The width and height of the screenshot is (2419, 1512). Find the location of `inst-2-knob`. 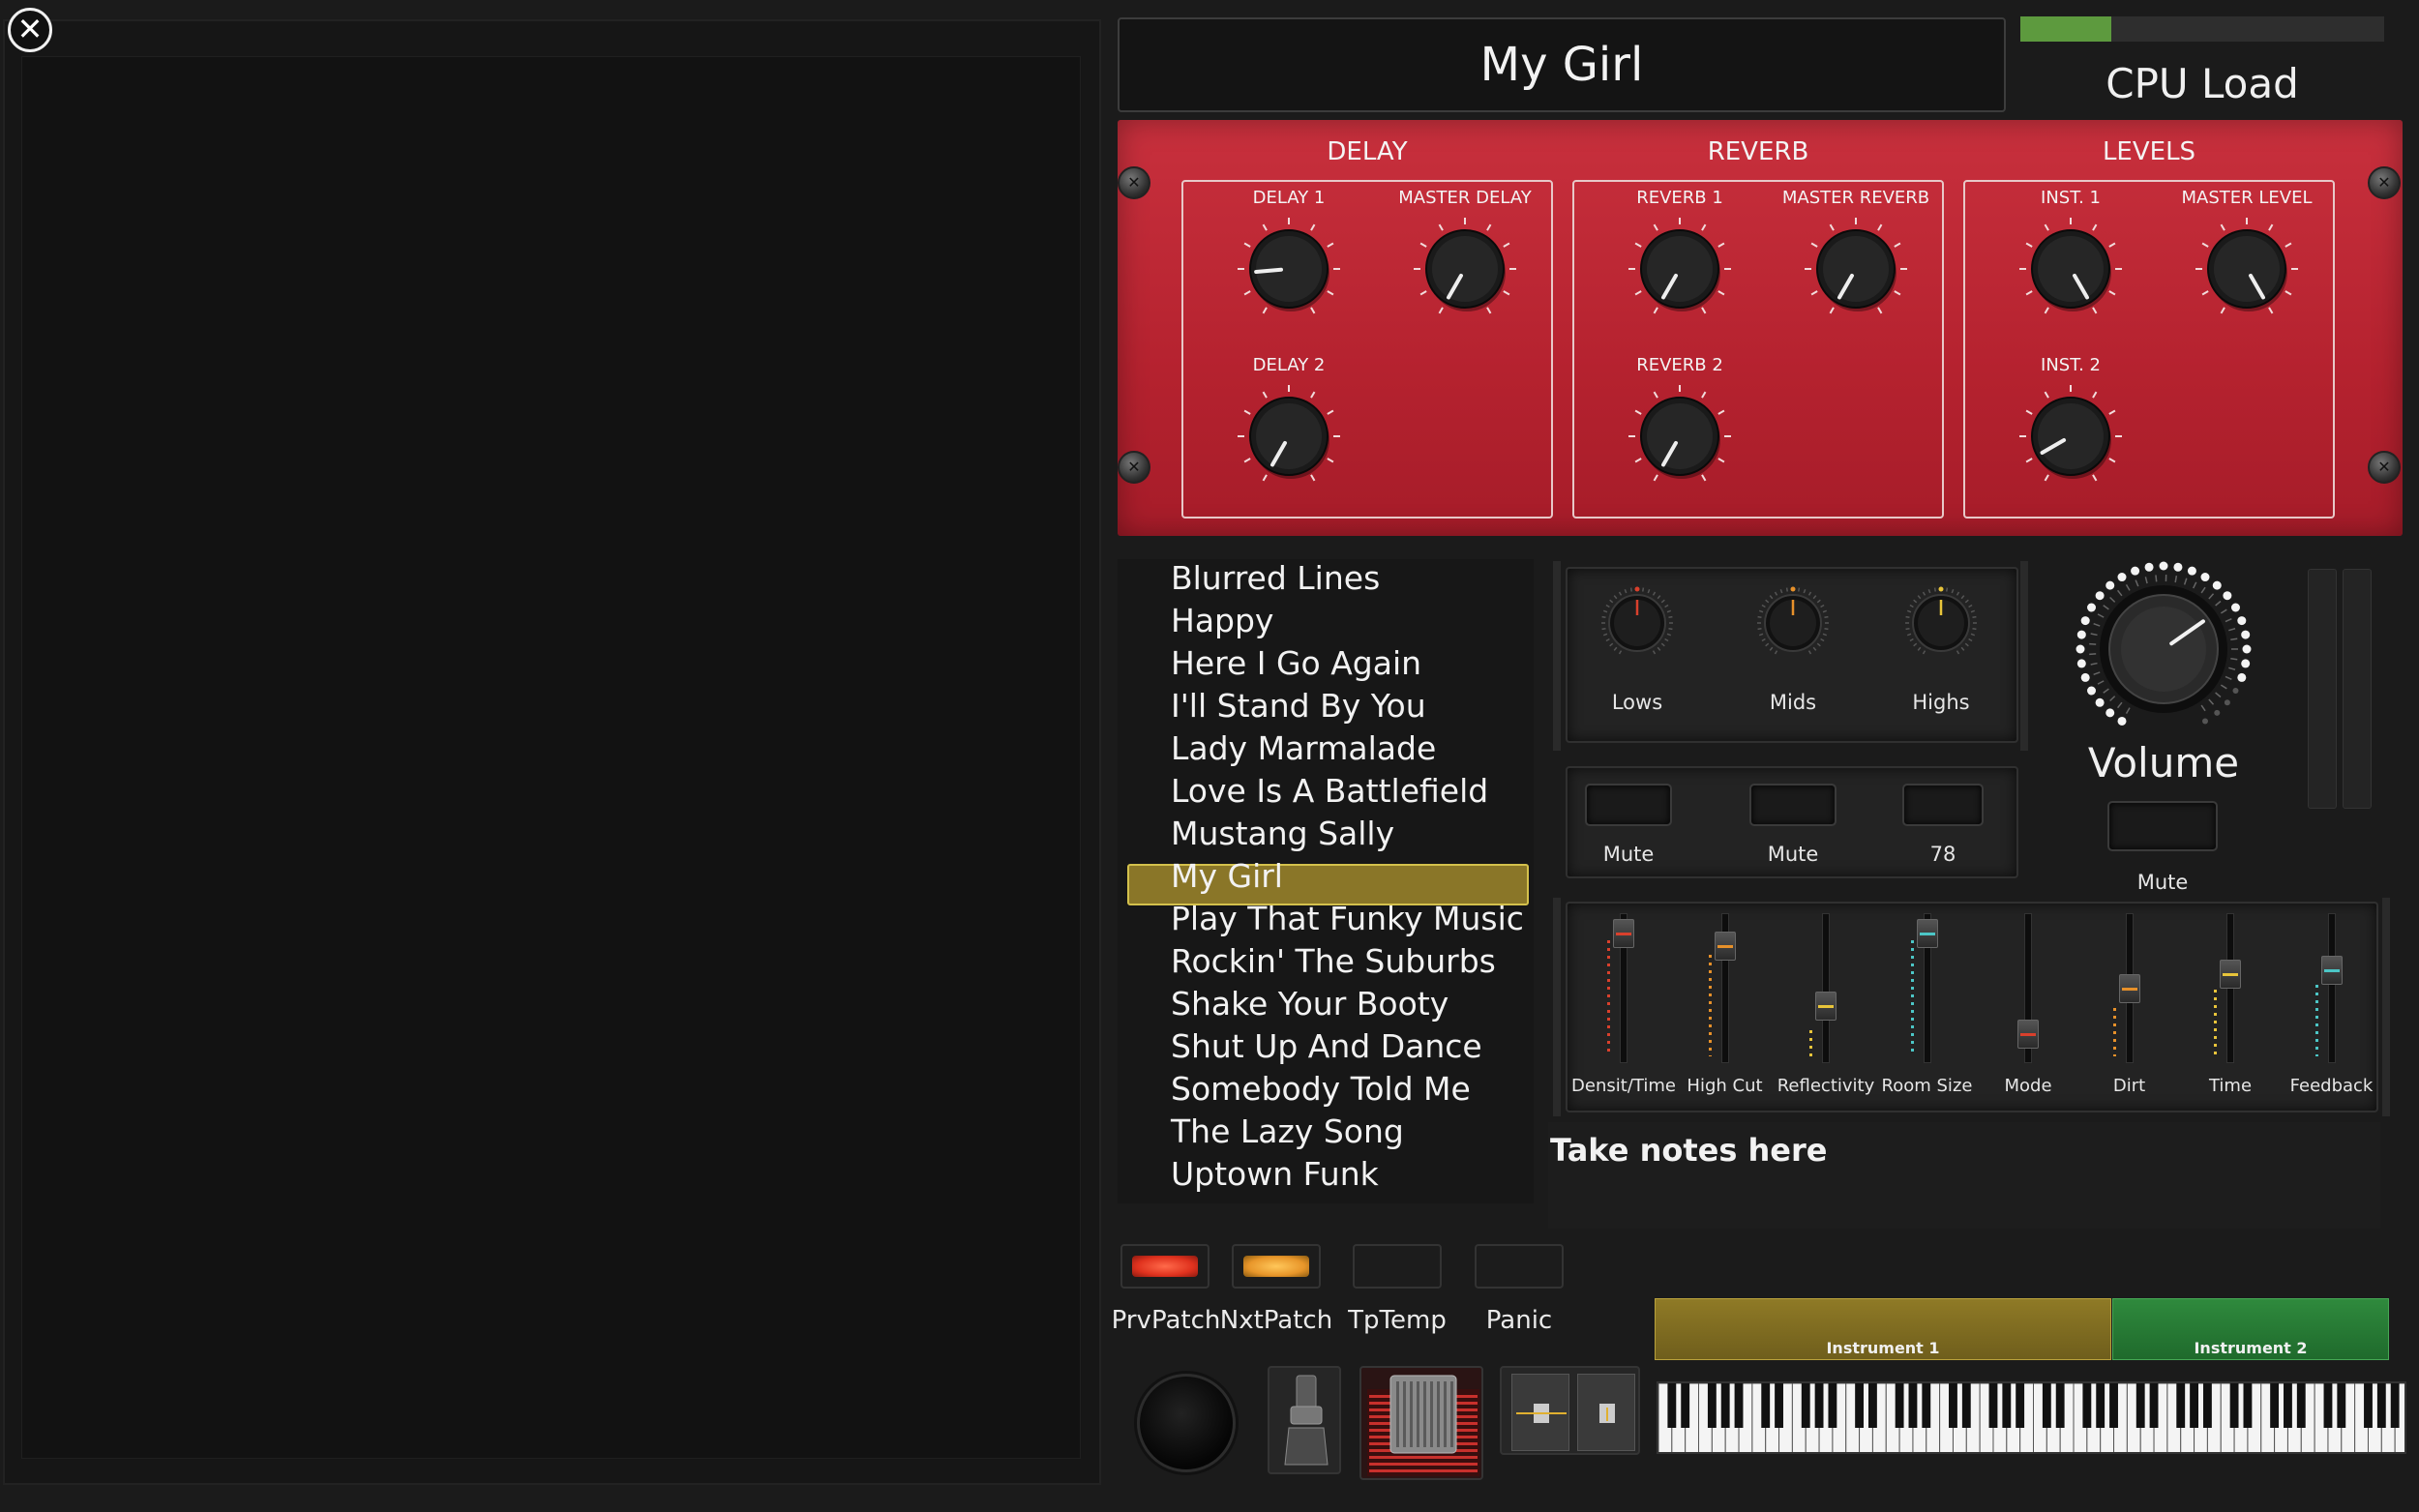

inst-2-knob is located at coordinates (2071, 437).